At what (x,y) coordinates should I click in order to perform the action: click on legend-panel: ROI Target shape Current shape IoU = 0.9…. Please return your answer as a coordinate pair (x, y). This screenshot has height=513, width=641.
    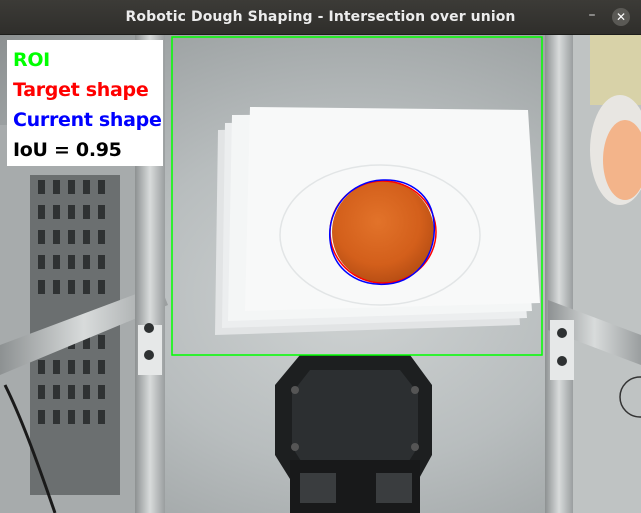
    Looking at the image, I should click on (85, 103).